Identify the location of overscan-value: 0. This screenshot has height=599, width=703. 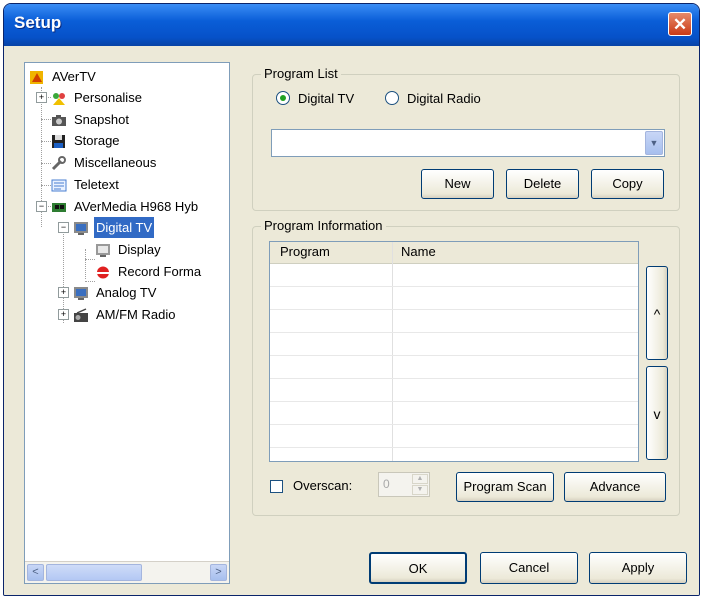
(386, 484).